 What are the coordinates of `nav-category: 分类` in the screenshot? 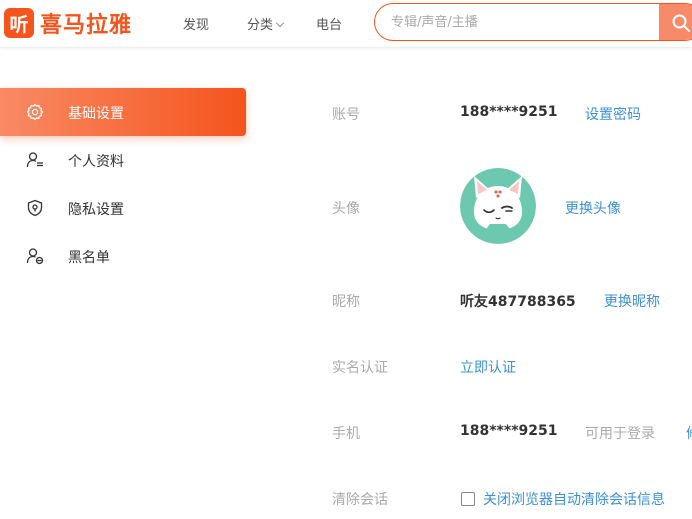 It's located at (266, 23).